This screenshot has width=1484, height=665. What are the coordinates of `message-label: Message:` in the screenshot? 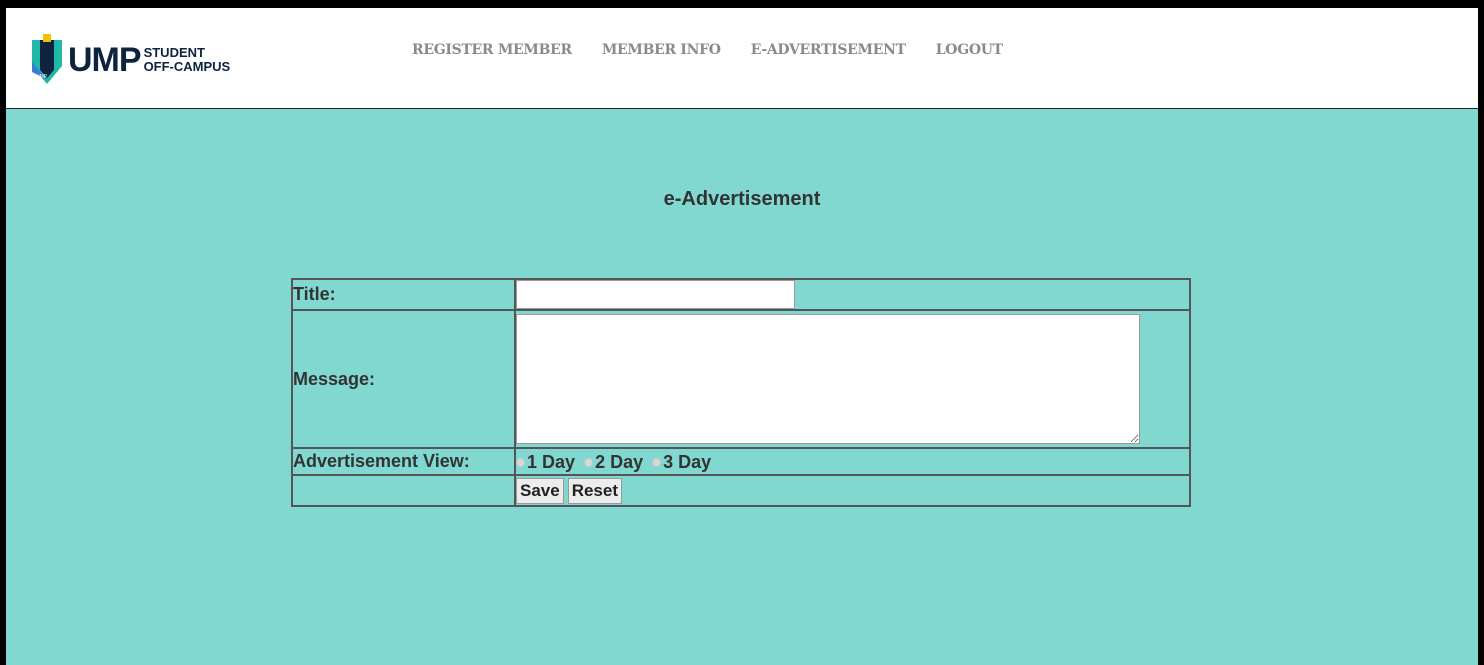 It's located at (403, 379).